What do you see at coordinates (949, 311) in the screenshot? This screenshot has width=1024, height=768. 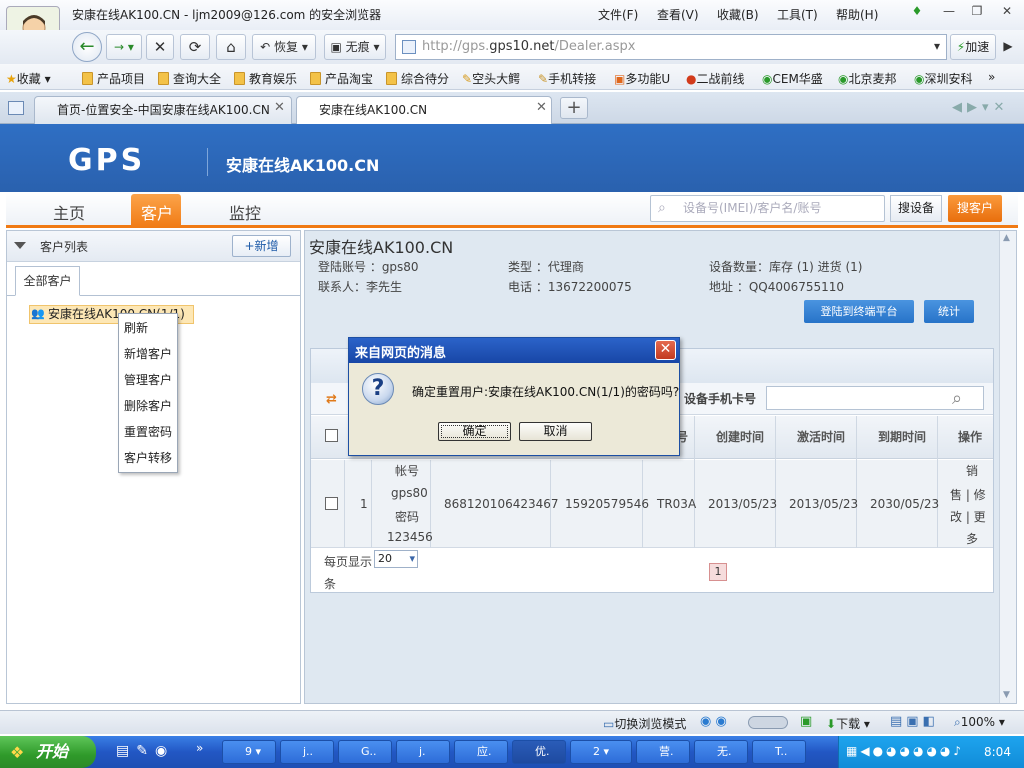 I see `stats-button: 统计` at bounding box center [949, 311].